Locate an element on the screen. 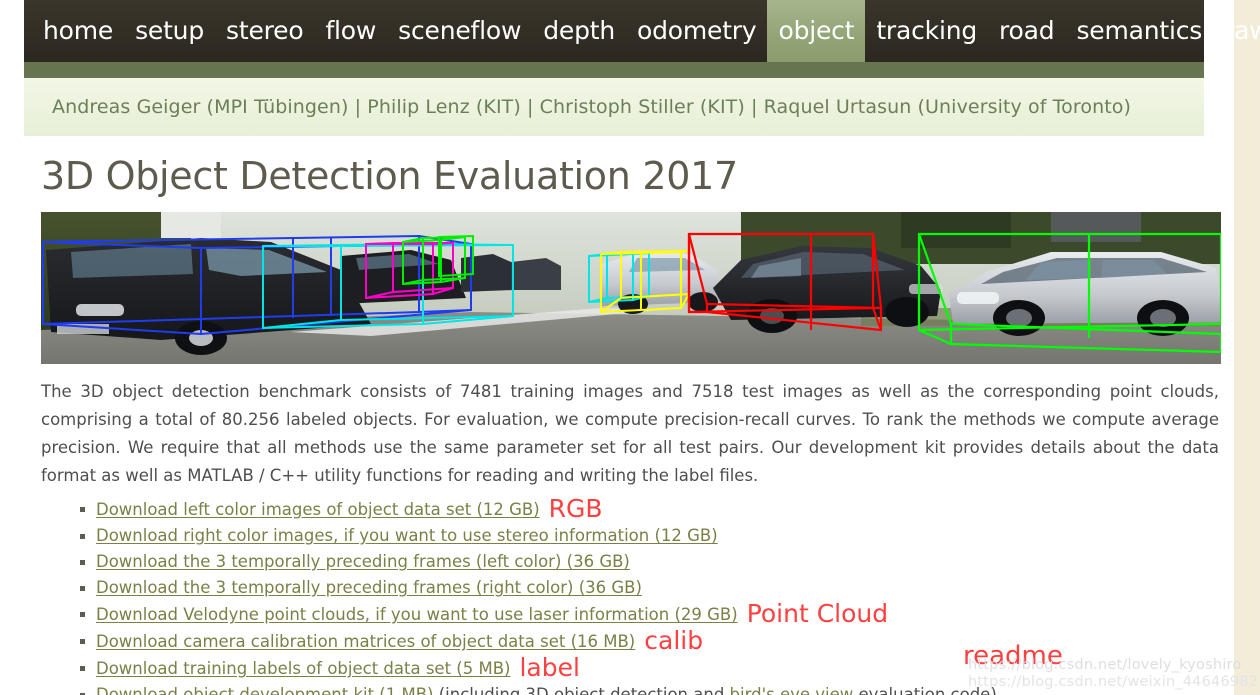  download-item-tail-text: (including 3D object detection and is located at coordinates (581, 690).